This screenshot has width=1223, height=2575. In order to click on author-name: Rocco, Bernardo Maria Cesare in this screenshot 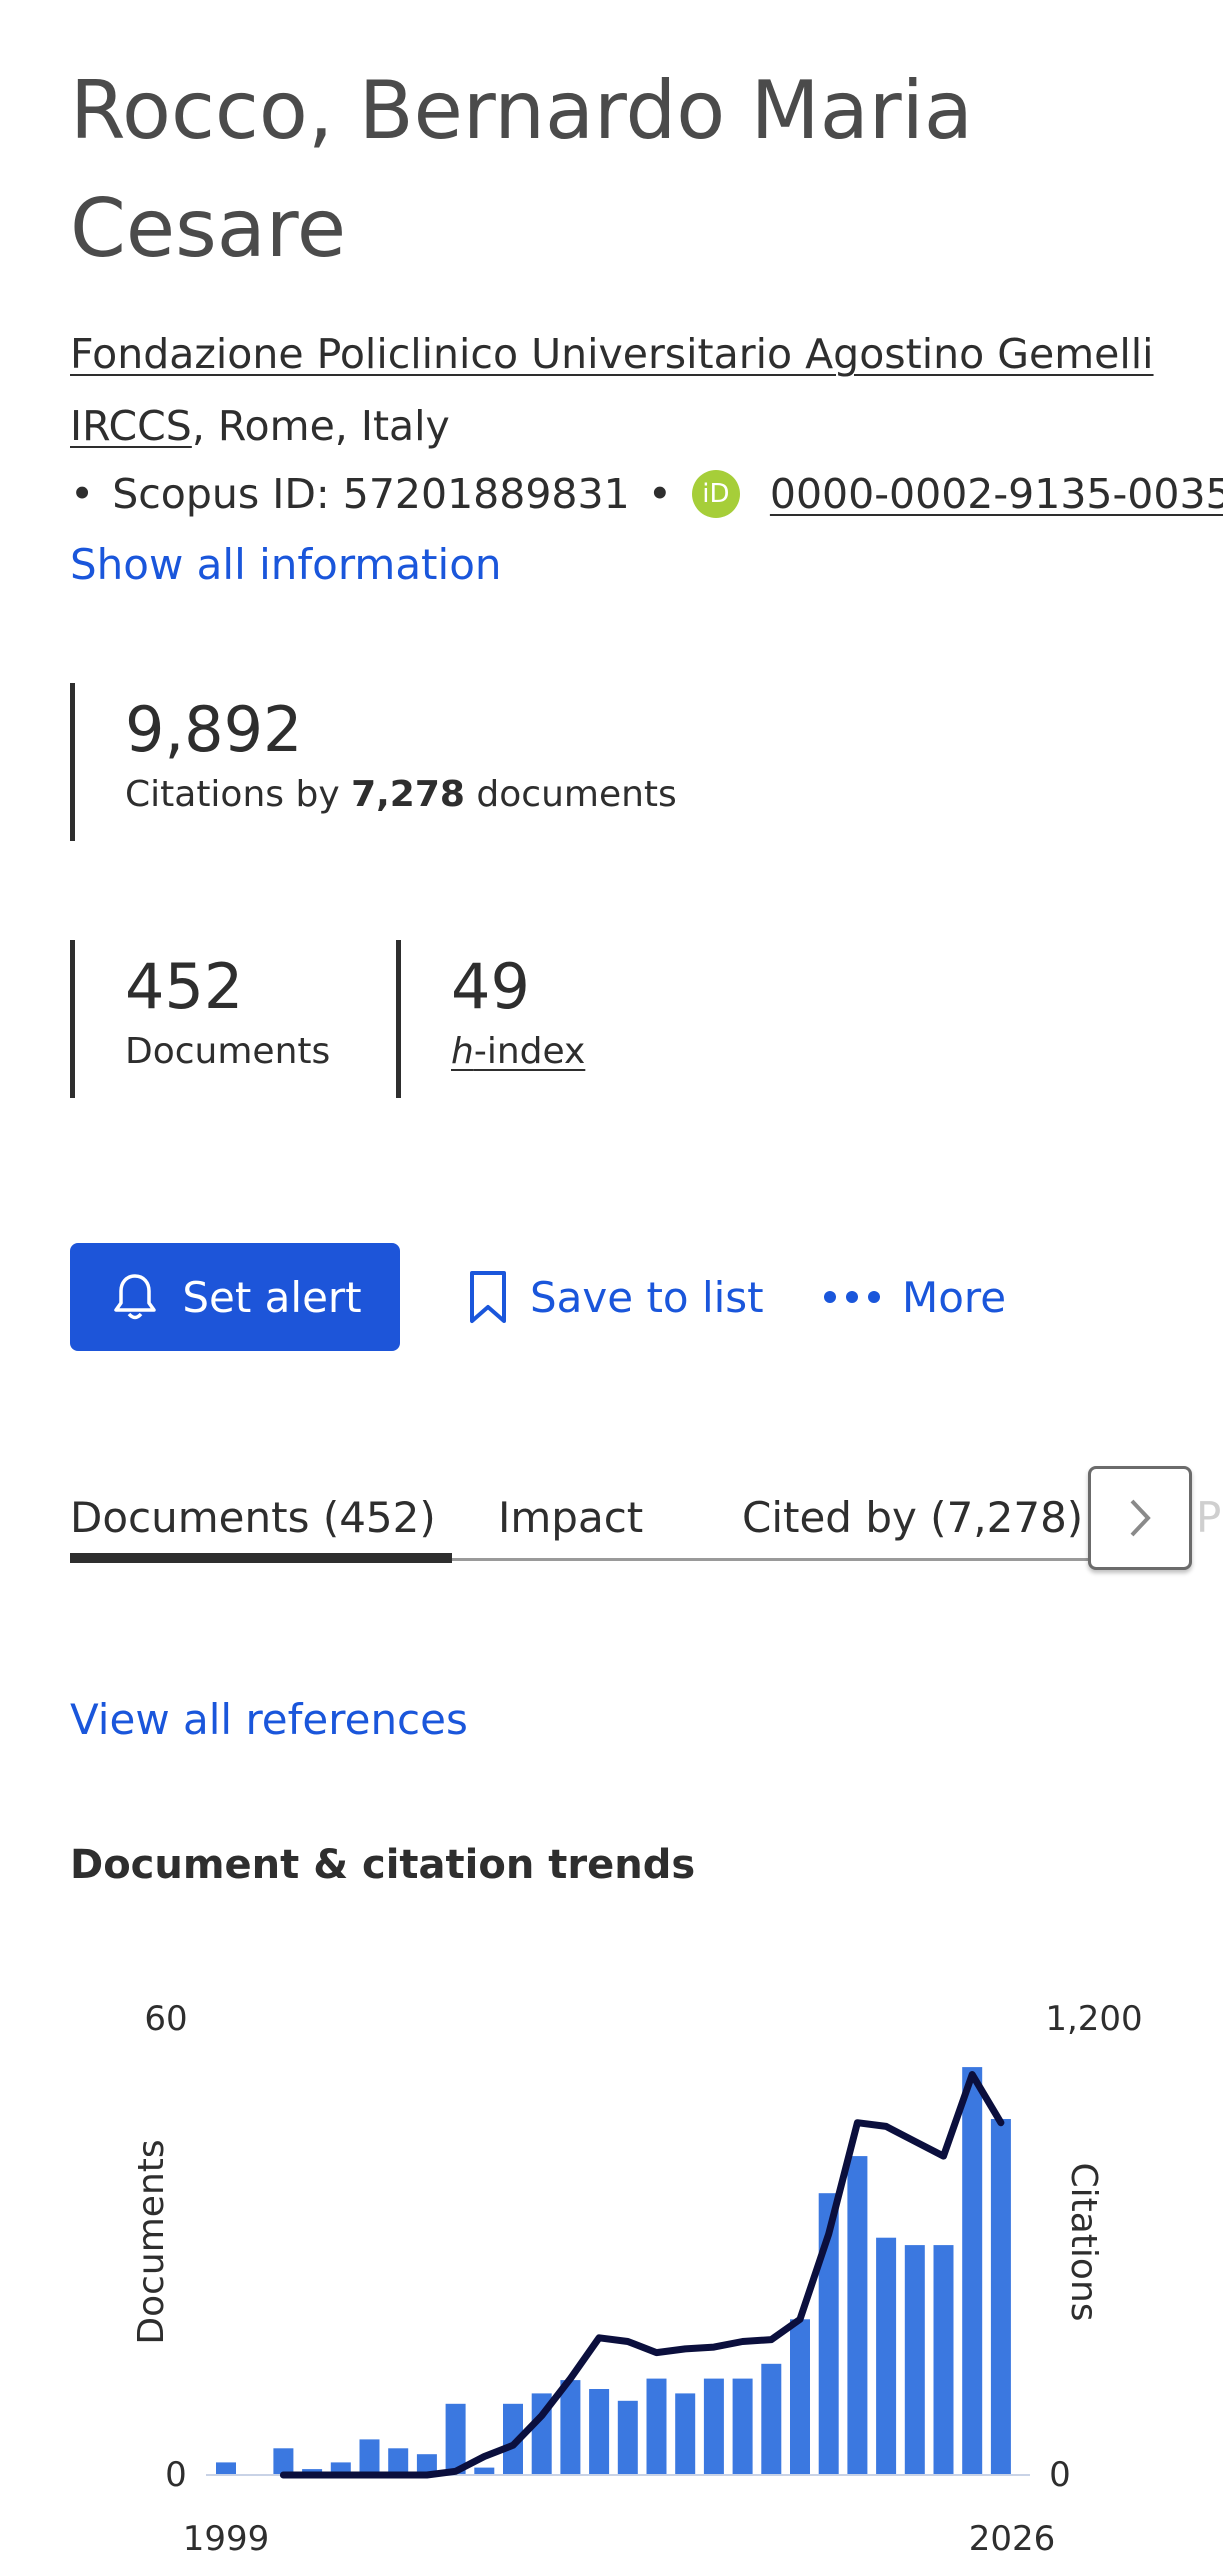, I will do `click(521, 169)`.